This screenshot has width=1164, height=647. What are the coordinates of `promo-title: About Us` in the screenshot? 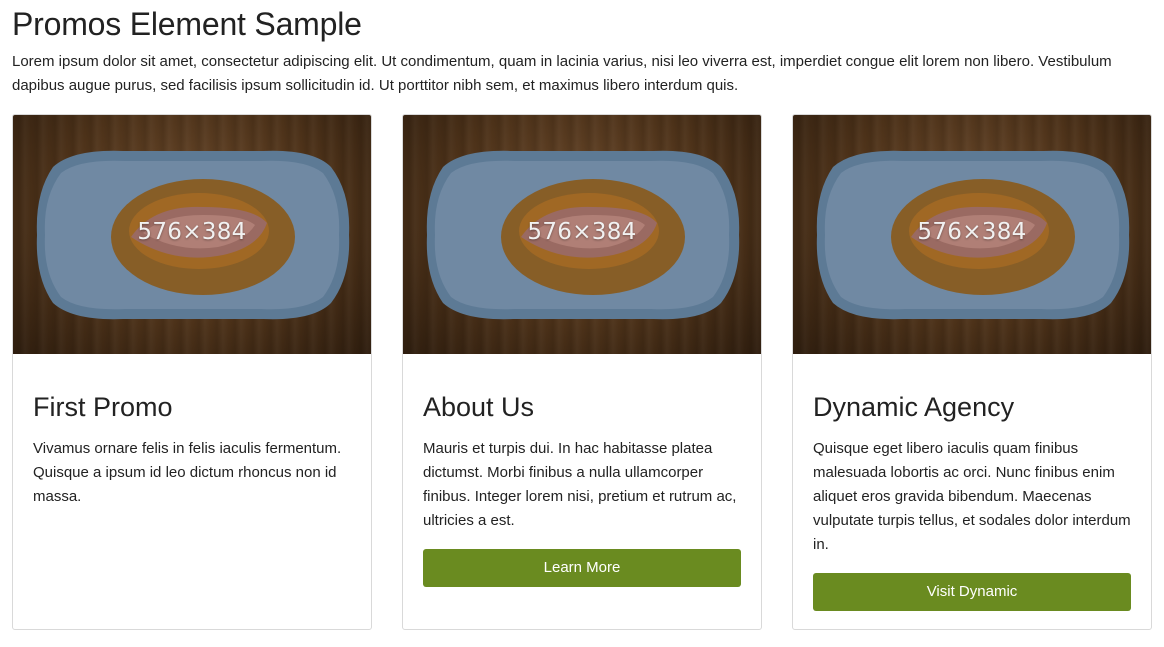 It's located at (479, 407).